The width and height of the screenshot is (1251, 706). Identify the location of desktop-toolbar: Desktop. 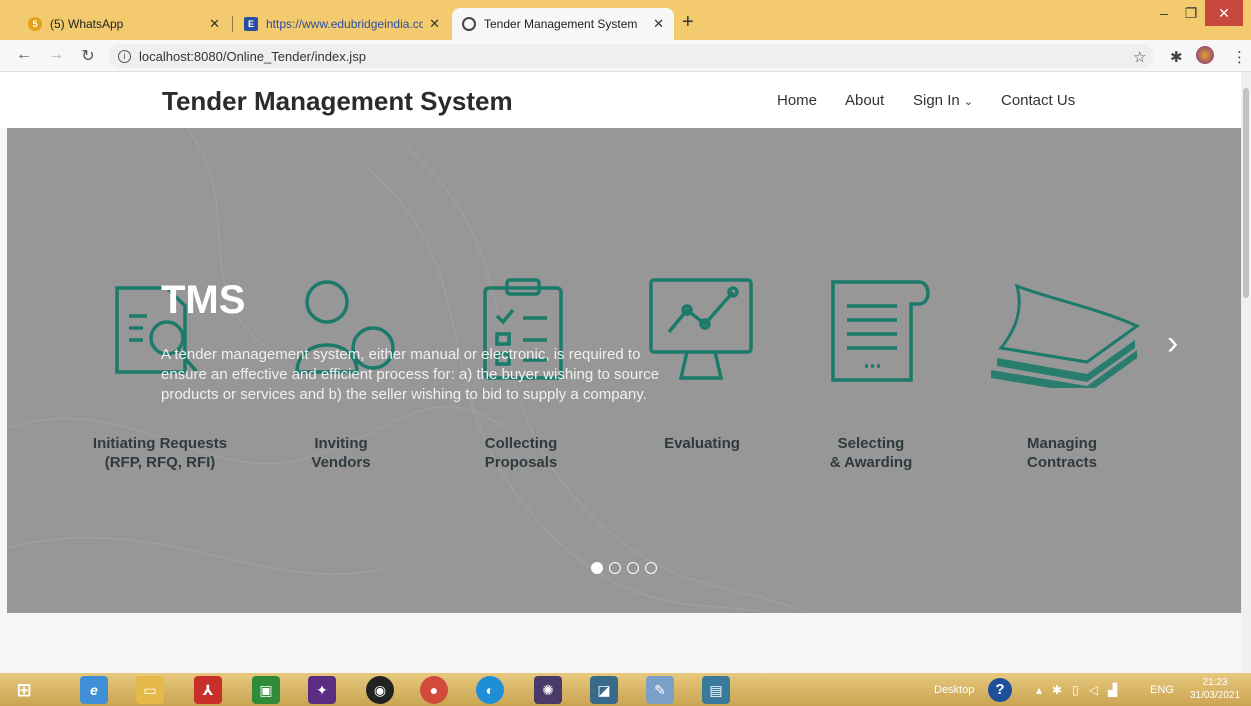
(954, 689).